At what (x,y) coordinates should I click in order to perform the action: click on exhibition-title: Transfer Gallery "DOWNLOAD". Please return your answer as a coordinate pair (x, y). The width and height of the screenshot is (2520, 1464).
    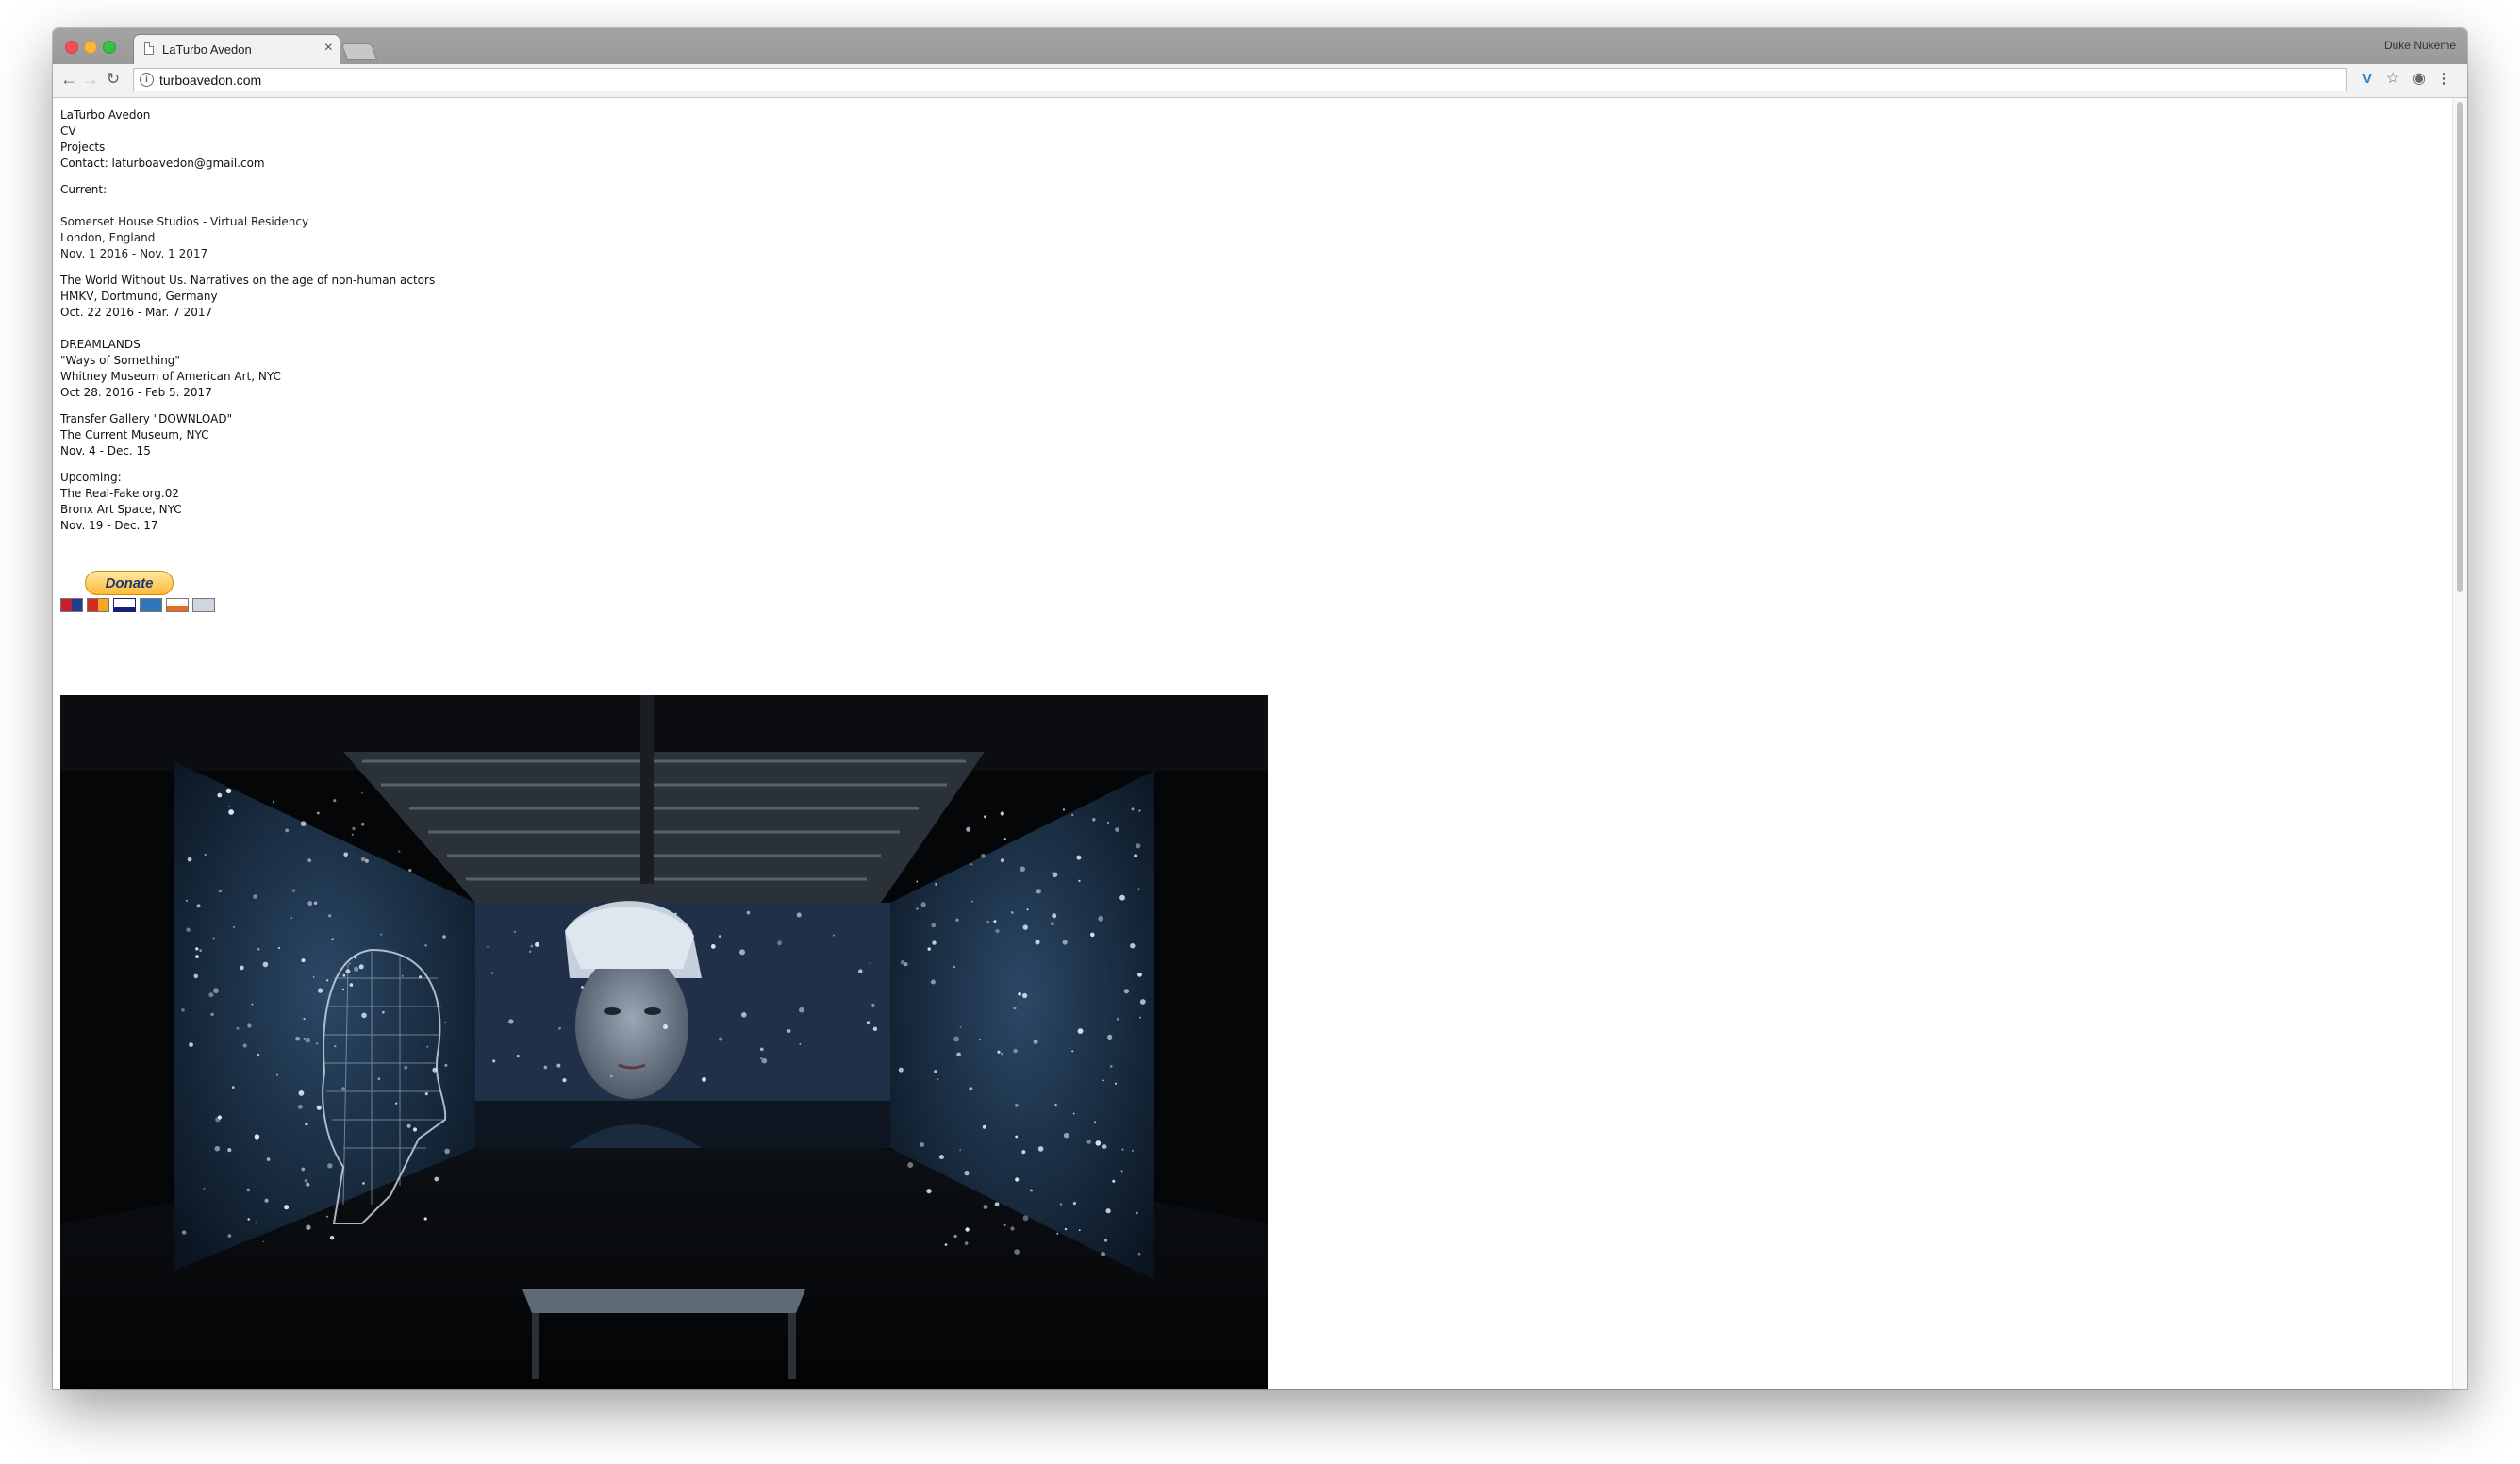
    Looking at the image, I should click on (146, 418).